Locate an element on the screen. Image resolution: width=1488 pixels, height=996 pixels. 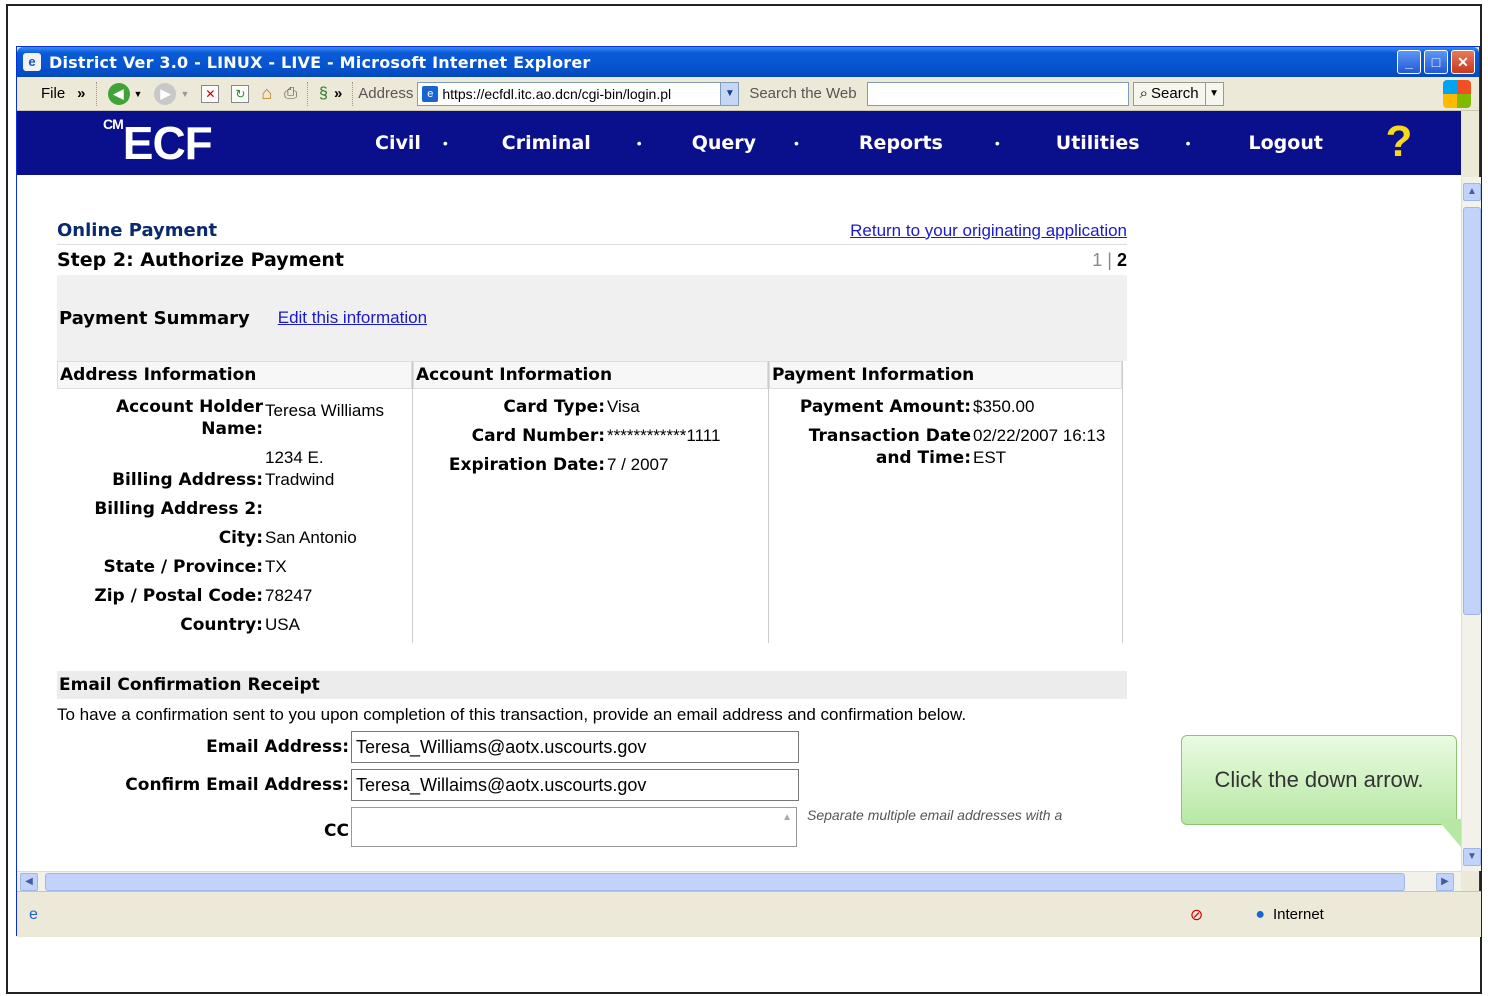
zip-value: 78247 is located at coordinates (289, 595).